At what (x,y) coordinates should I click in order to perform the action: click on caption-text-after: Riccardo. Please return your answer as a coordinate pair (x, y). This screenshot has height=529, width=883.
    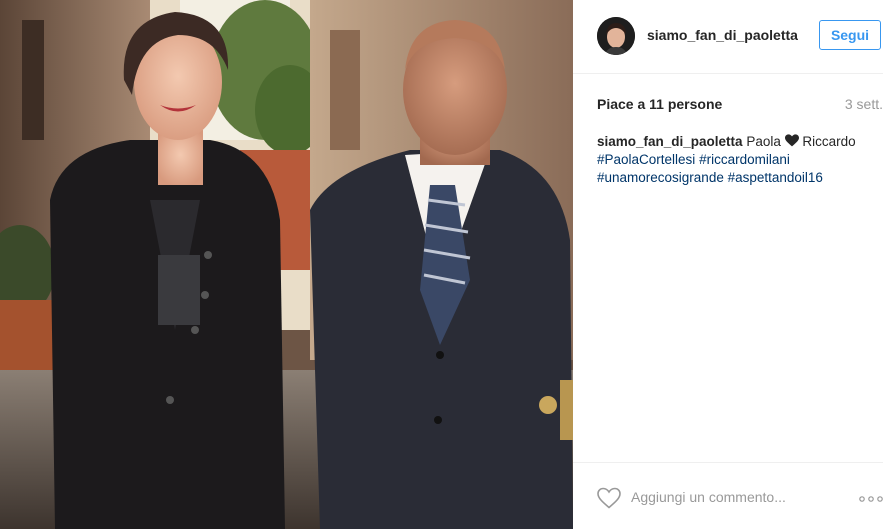
    Looking at the image, I should click on (829, 141).